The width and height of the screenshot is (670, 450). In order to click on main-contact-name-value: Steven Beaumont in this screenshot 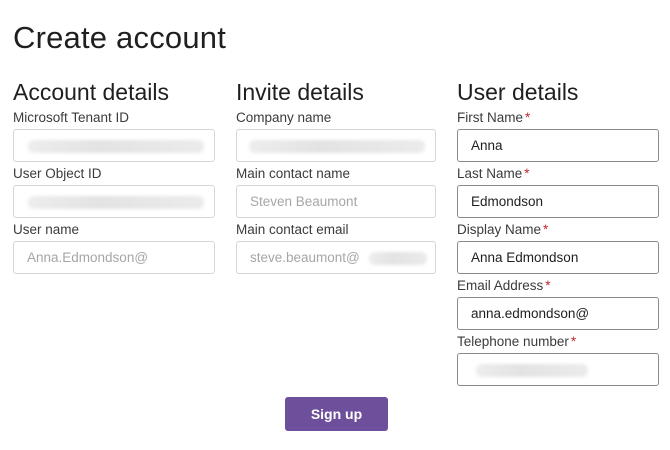, I will do `click(304, 201)`.